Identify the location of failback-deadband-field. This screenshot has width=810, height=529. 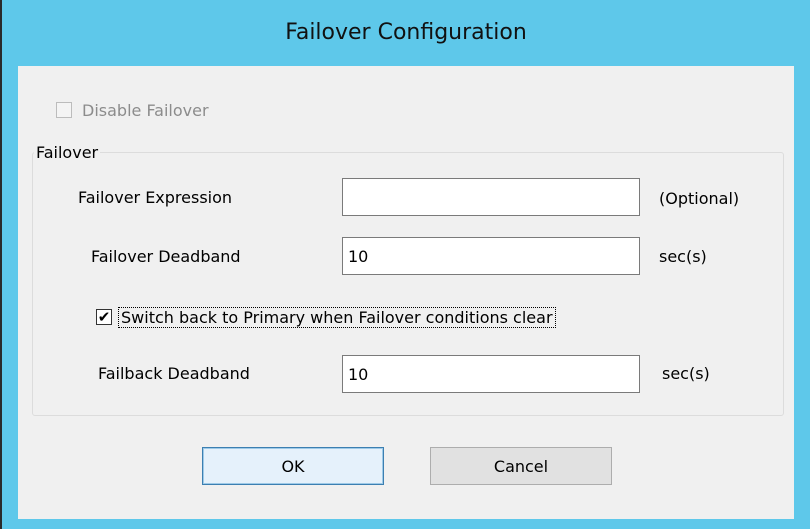
(491, 374).